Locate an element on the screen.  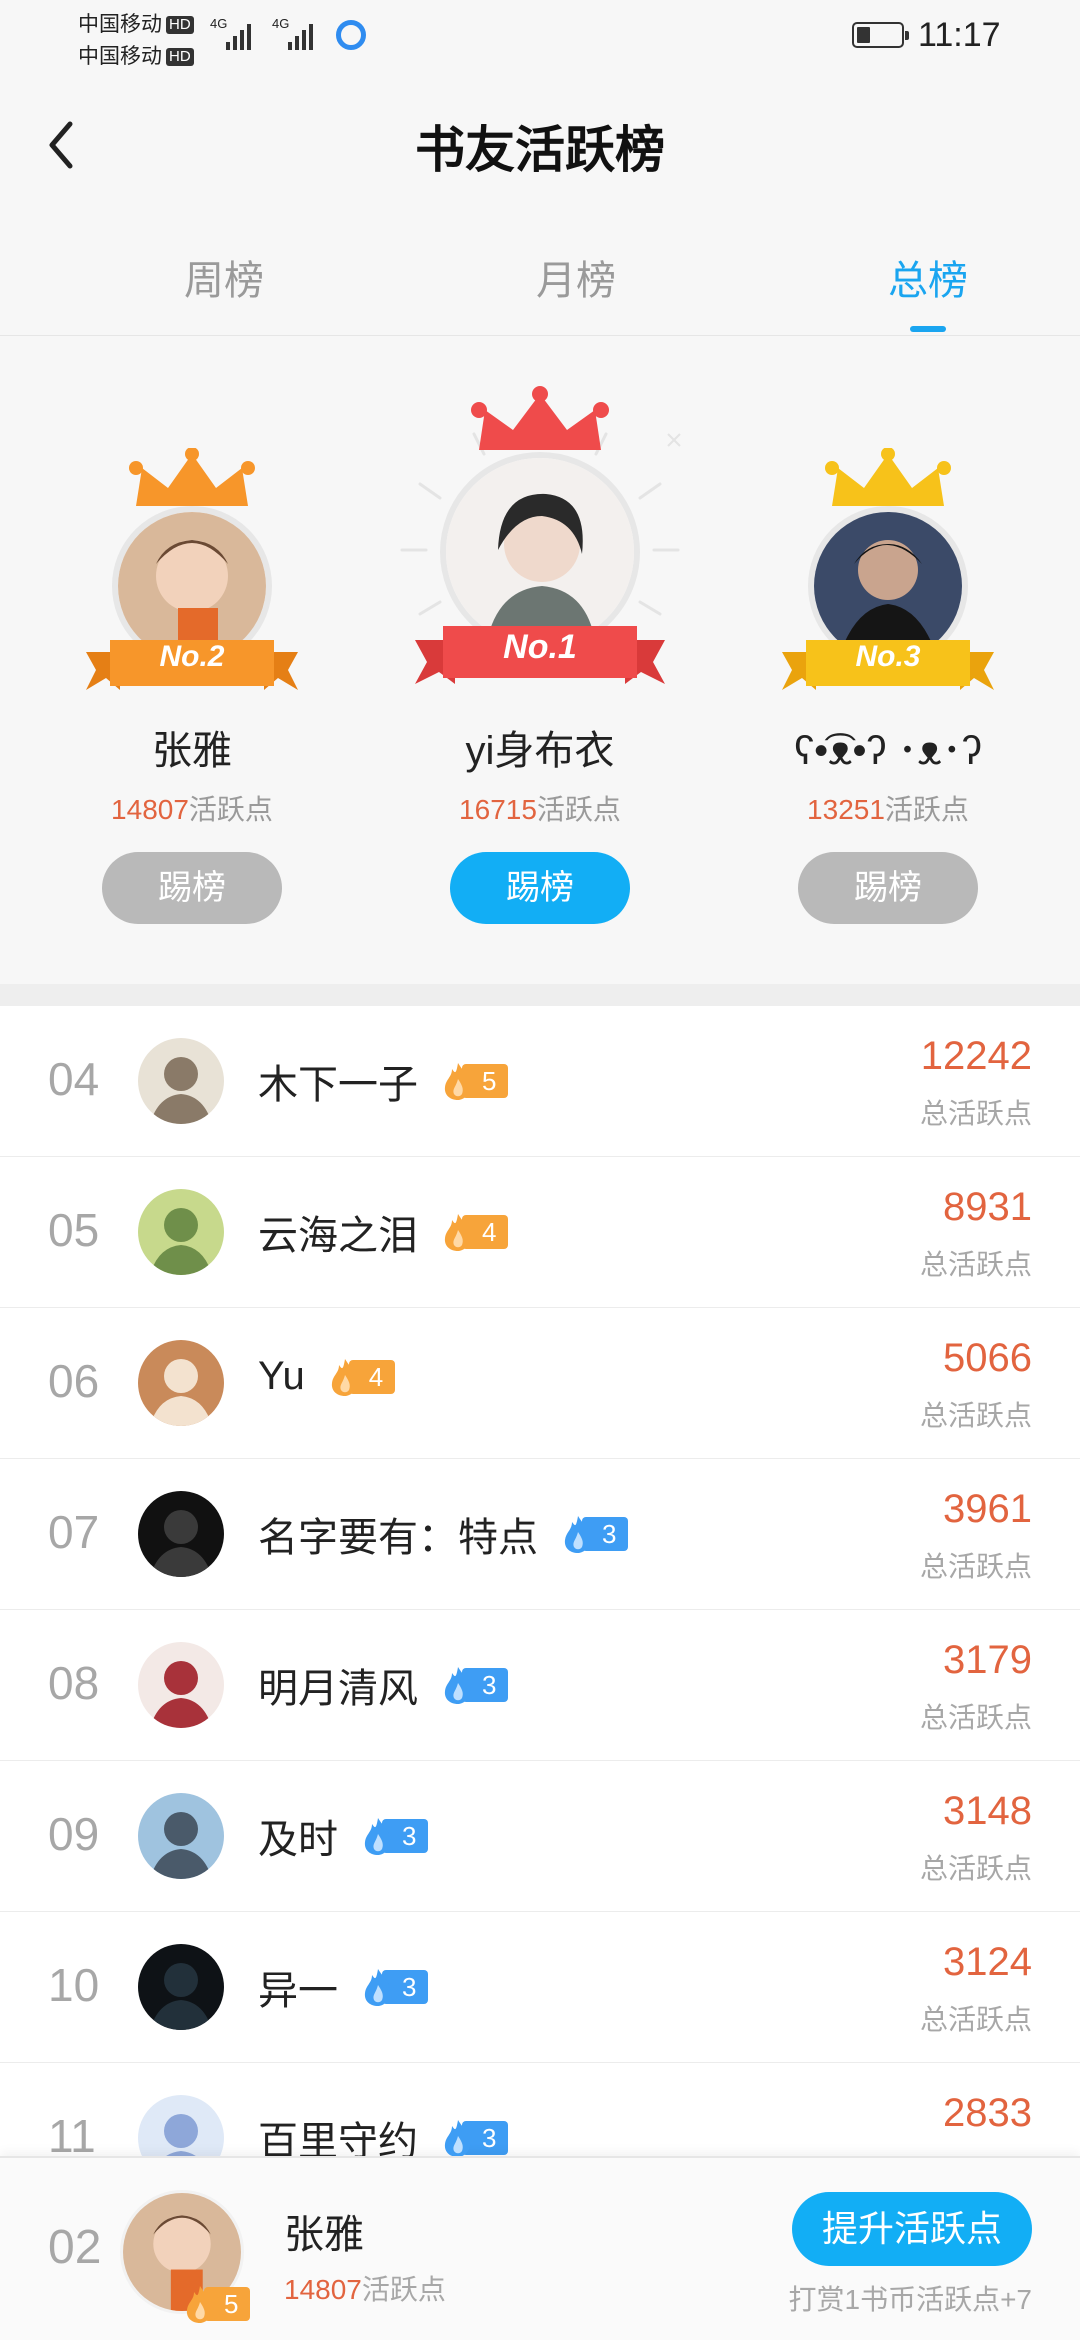
total-score: 3148 is located at coordinates (987, 1811).